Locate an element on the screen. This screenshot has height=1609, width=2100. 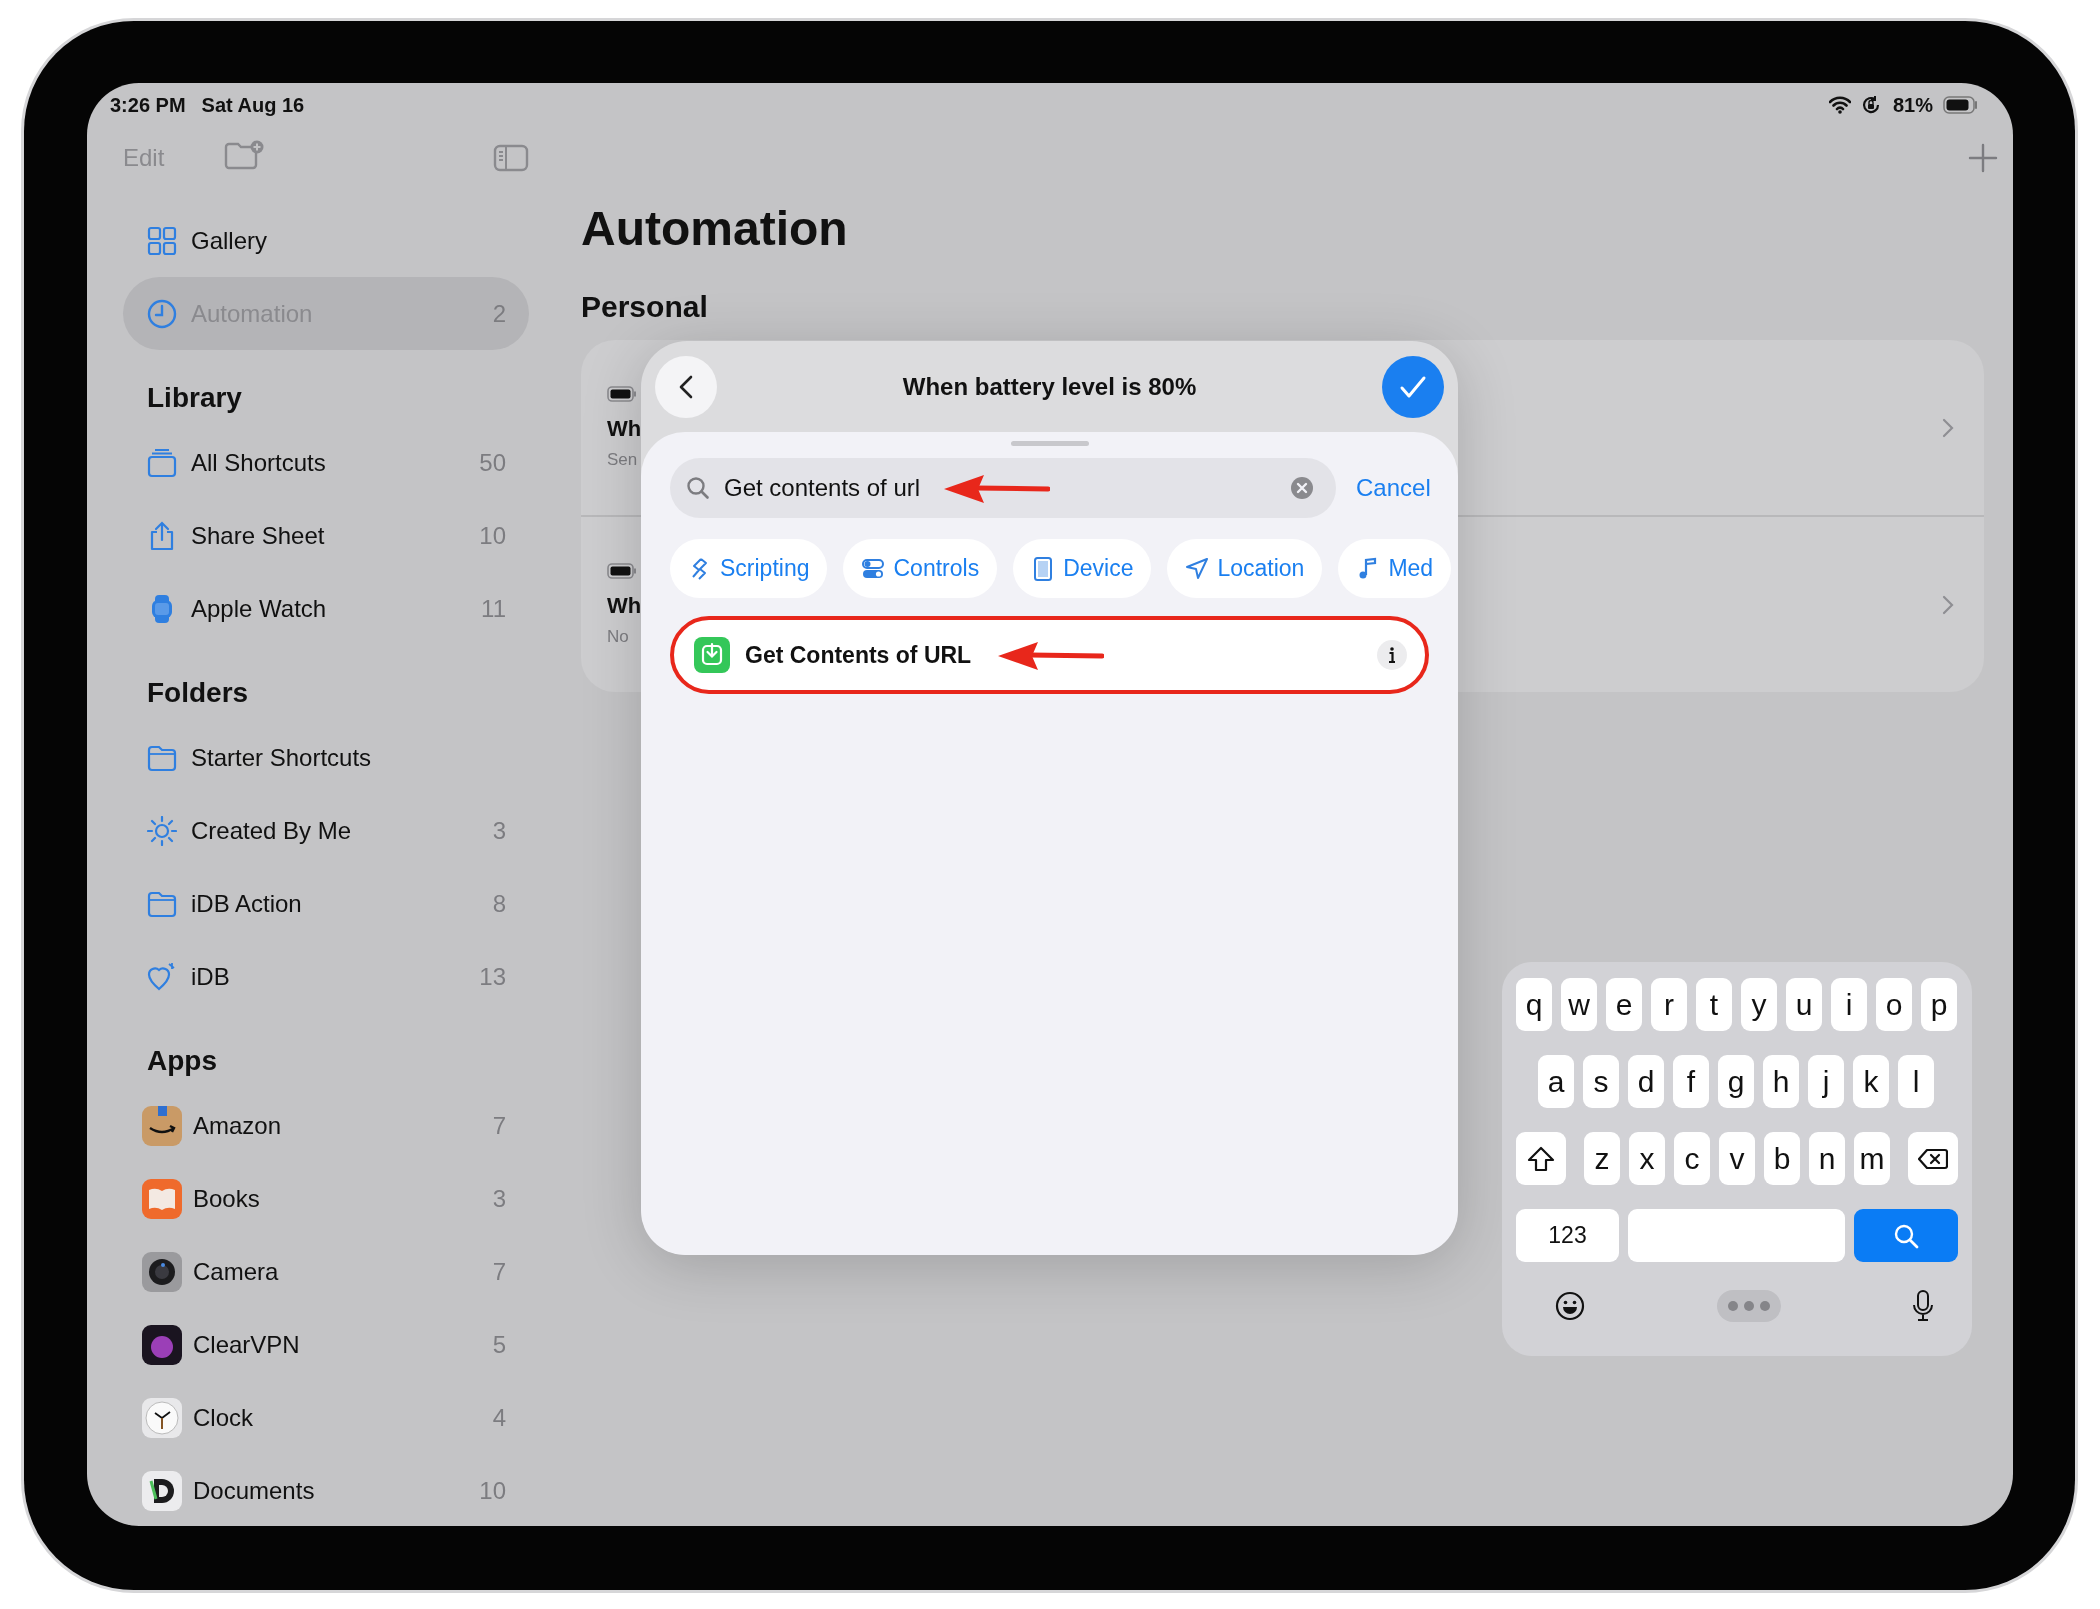
category-chip: Device is located at coordinates (1082, 568).